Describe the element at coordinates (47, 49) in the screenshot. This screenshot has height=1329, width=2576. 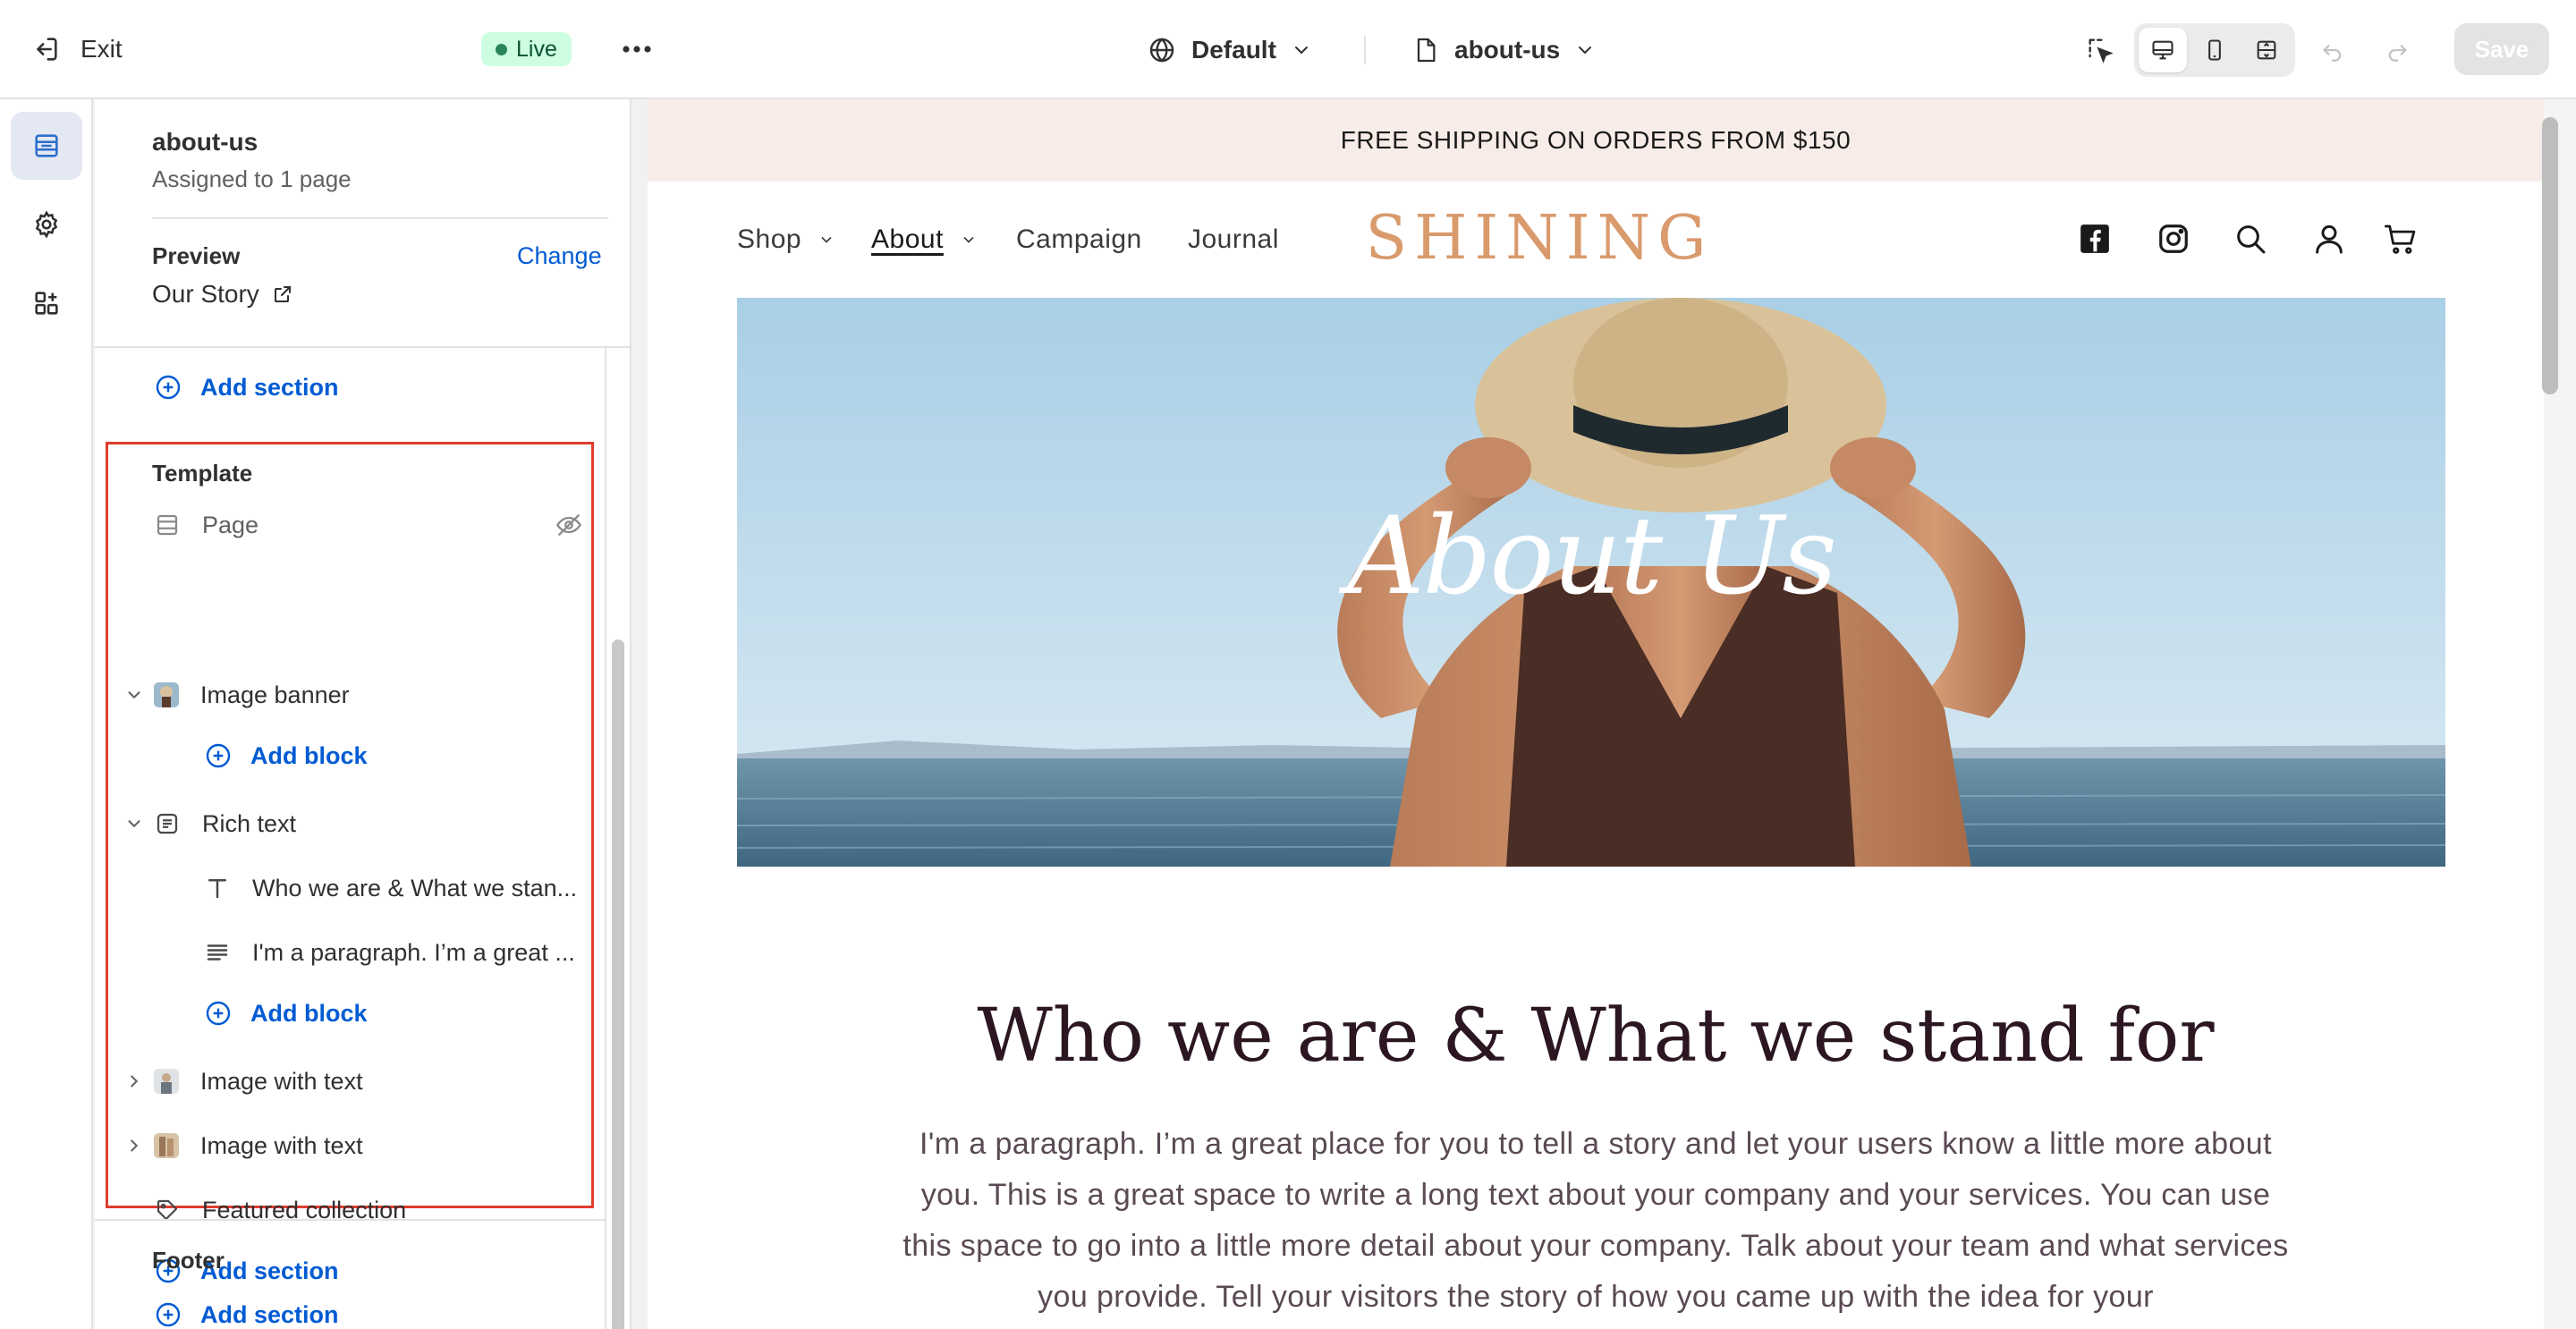
I see `exit-icon` at that location.